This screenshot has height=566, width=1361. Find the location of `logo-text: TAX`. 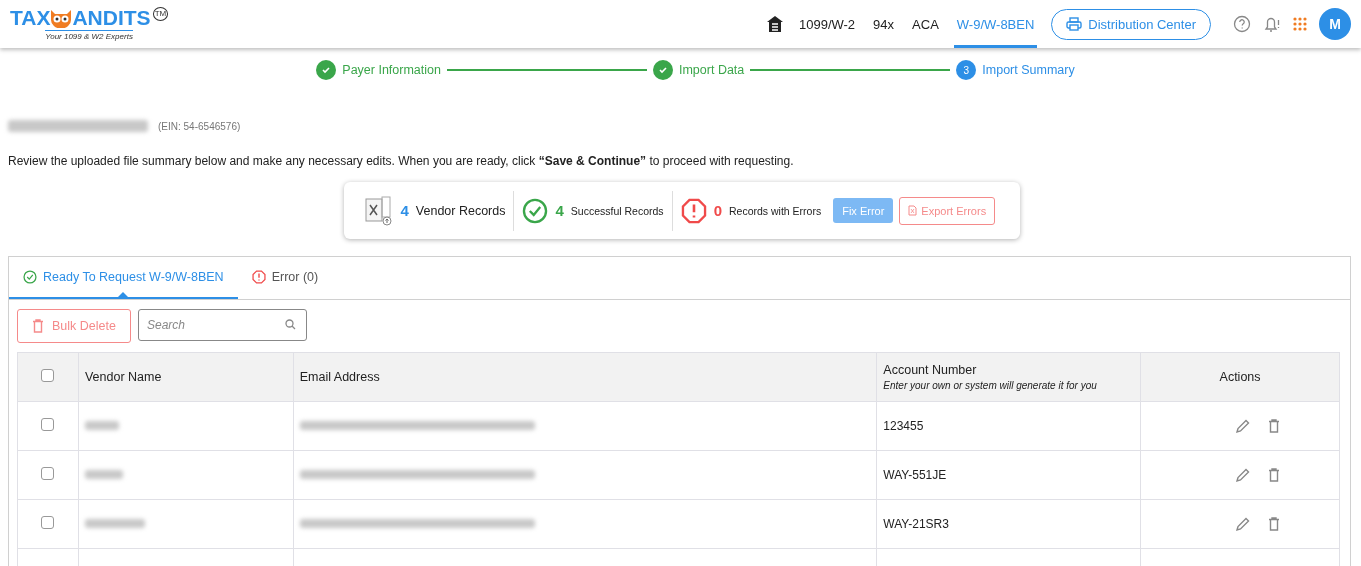

logo-text: TAX is located at coordinates (30, 17).